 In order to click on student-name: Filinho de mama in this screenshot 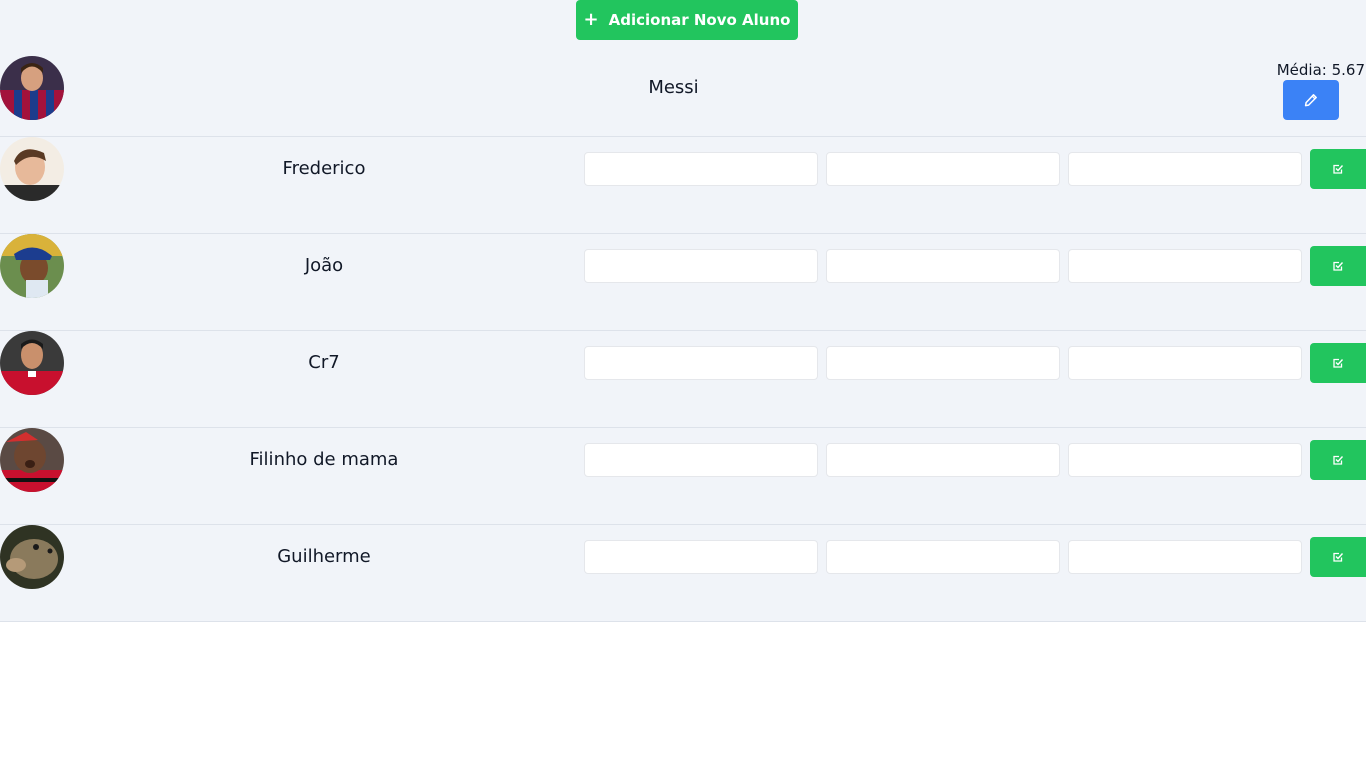, I will do `click(324, 459)`.